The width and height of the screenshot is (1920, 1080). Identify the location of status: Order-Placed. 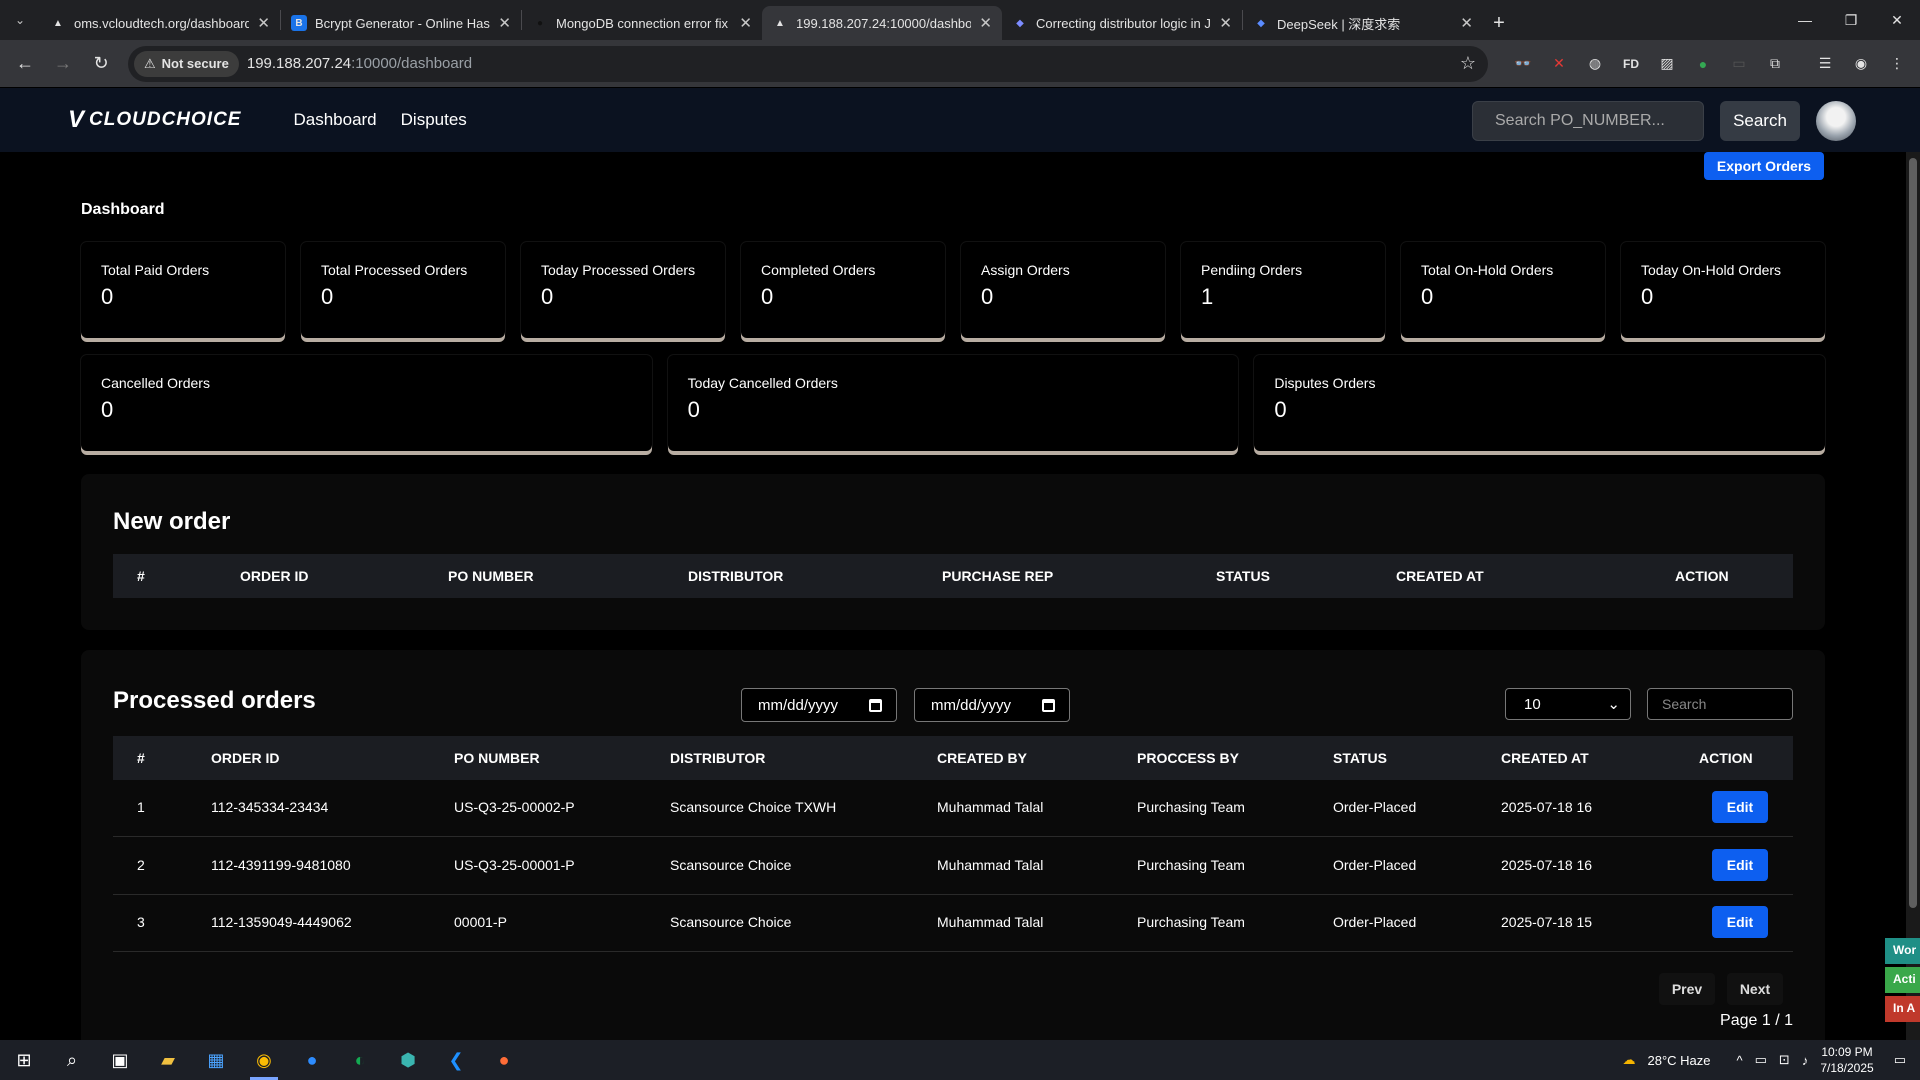
(1375, 865).